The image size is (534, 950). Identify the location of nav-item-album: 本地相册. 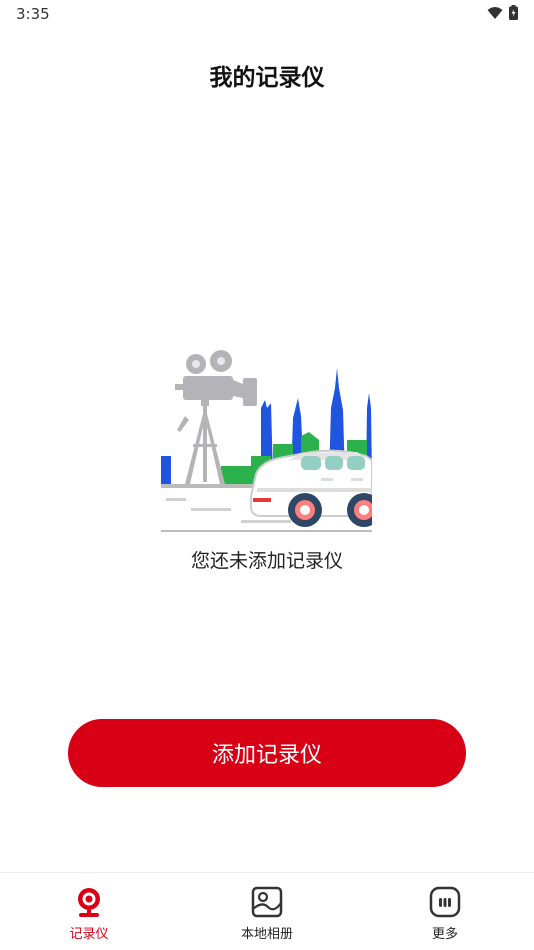
(267, 915).